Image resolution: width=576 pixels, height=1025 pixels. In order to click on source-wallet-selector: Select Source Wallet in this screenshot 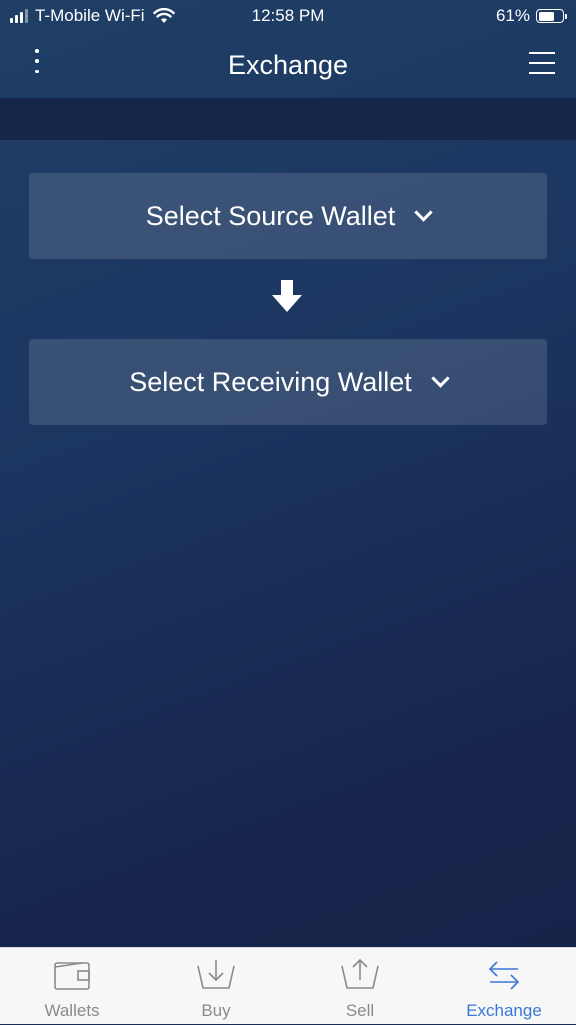, I will do `click(288, 216)`.